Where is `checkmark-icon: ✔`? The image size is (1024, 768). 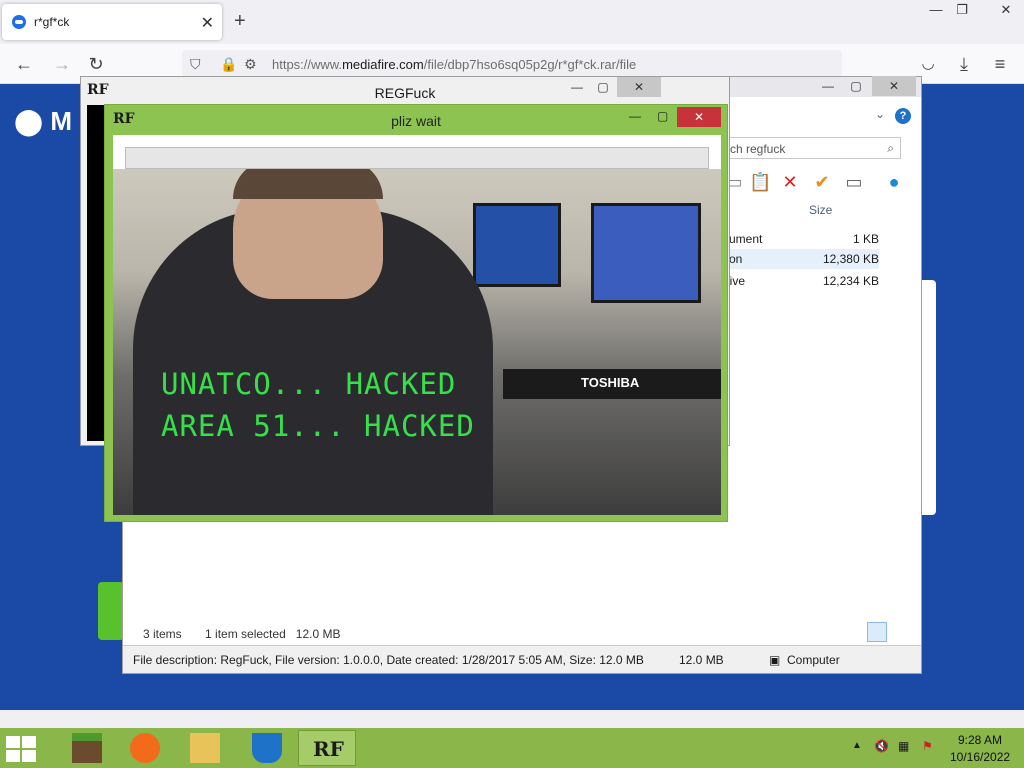
checkmark-icon: ✔ is located at coordinates (822, 182).